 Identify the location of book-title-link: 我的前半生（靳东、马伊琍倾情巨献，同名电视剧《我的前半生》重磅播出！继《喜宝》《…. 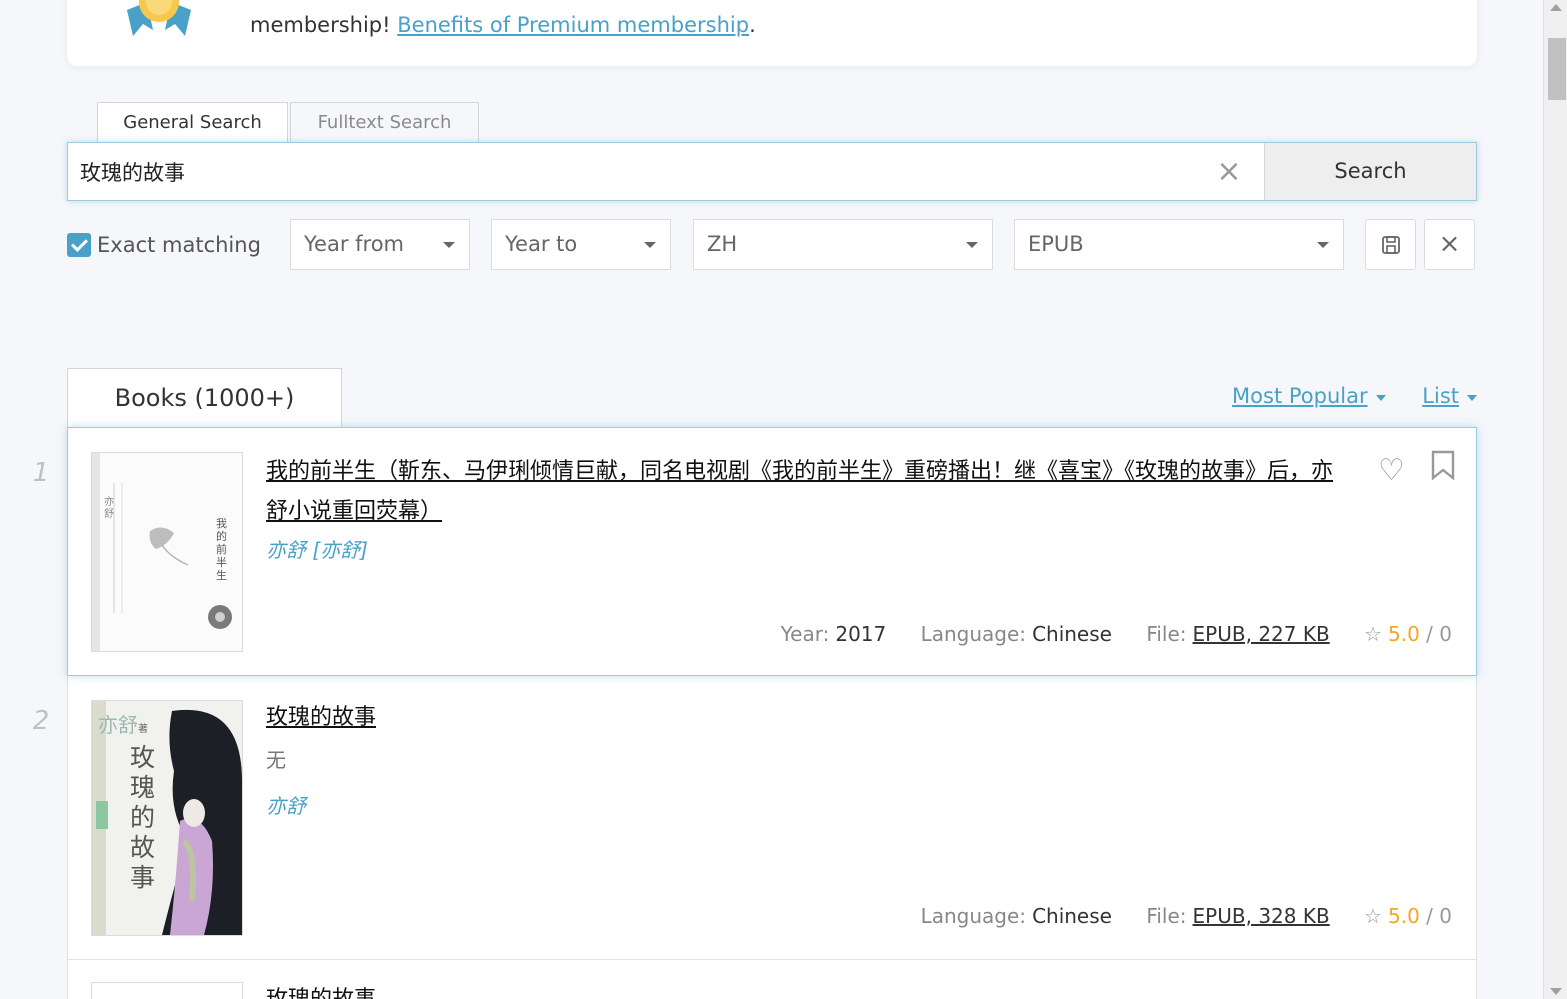
(801, 492).